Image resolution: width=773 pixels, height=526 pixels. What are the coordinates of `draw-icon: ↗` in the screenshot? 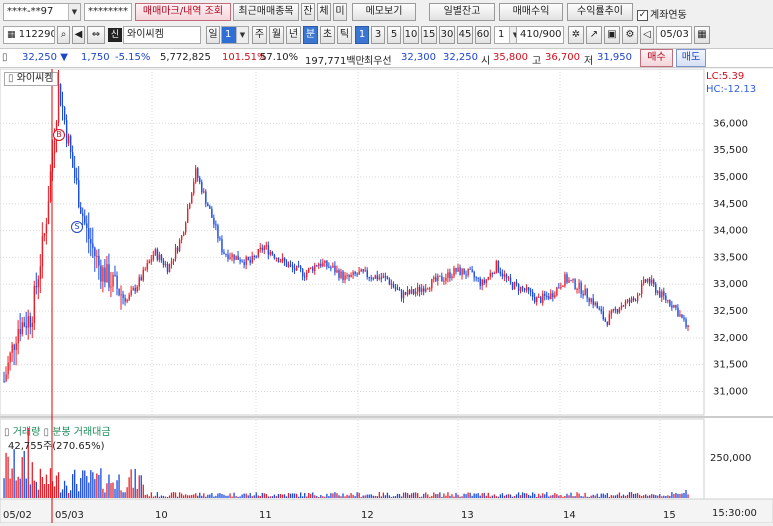 It's located at (594, 35).